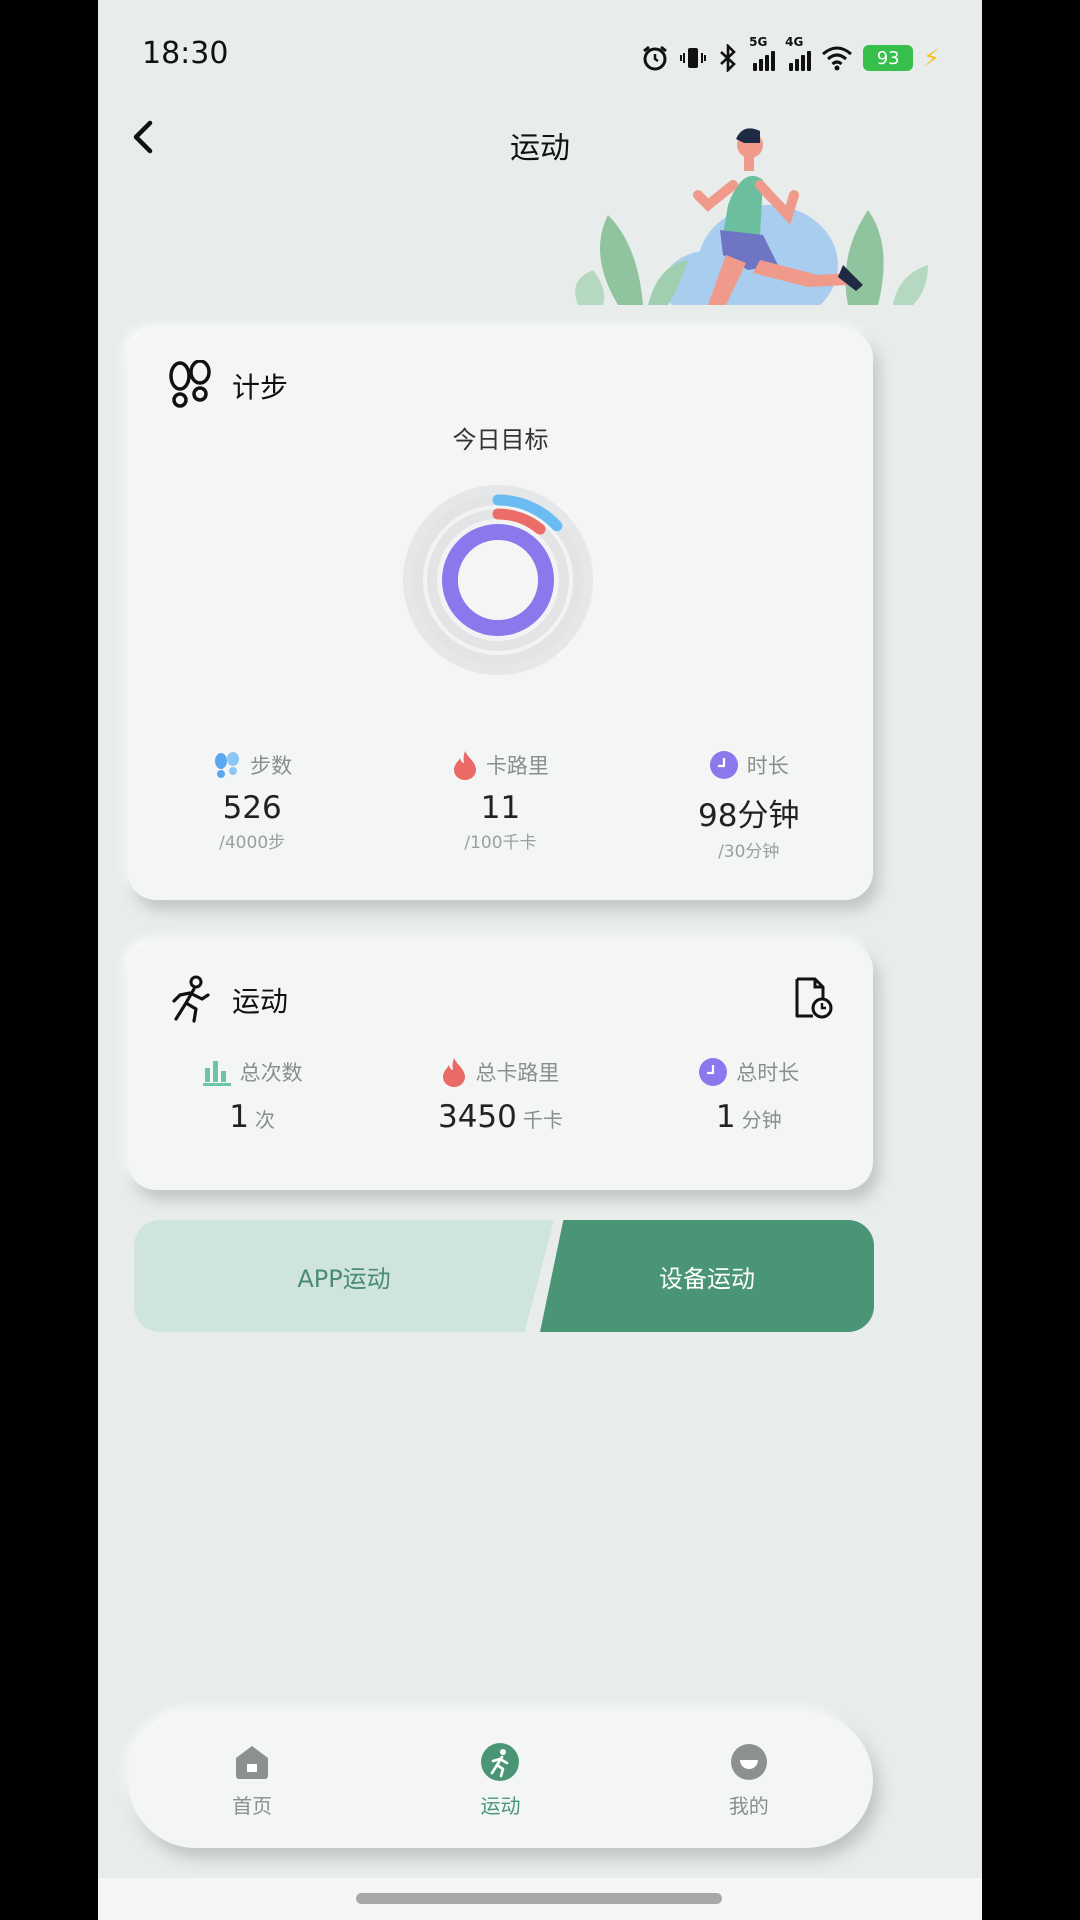  Describe the element at coordinates (271, 1073) in the screenshot. I see `stat-total-count-label: 总次数` at that location.